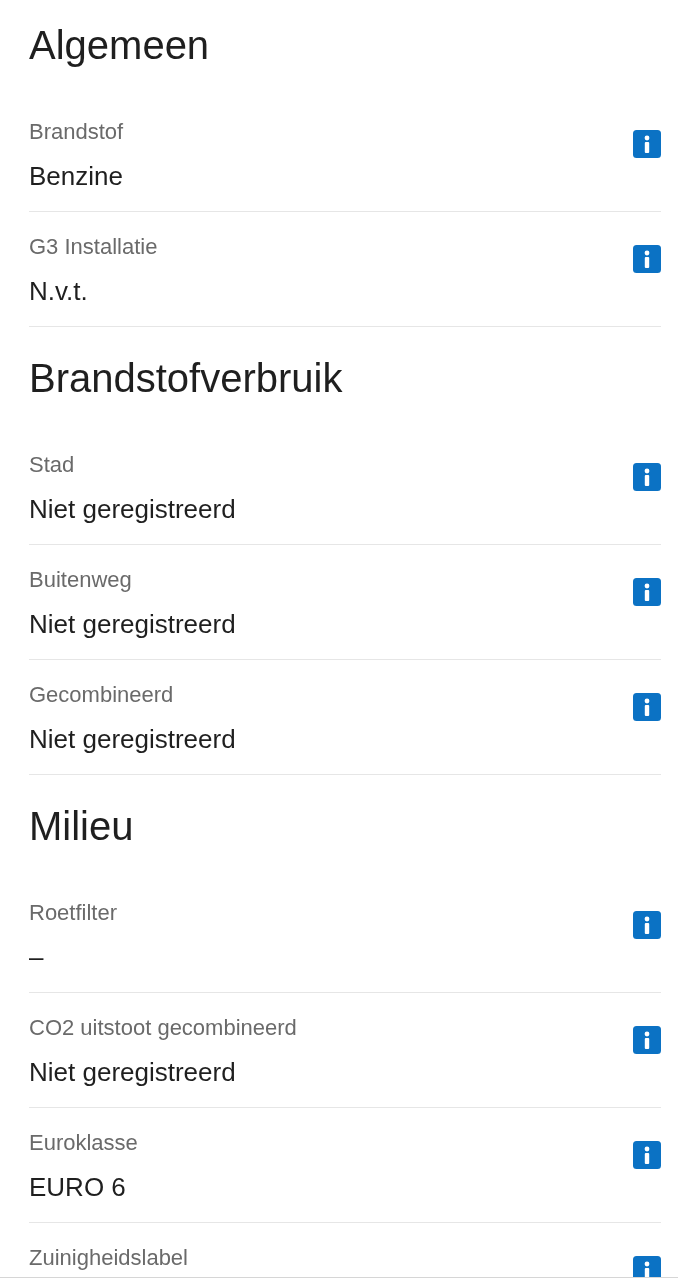 Image resolution: width=678 pixels, height=1280 pixels. I want to click on section-heading: Brandstofverbruik, so click(186, 378).